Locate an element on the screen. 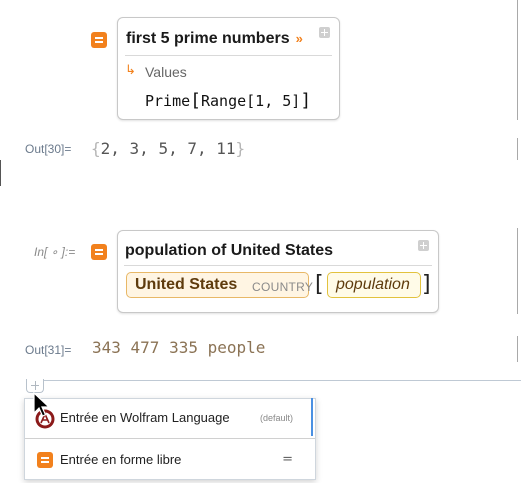 This screenshot has height=483, width=521. mouse-cursor-icon is located at coordinates (42, 404).